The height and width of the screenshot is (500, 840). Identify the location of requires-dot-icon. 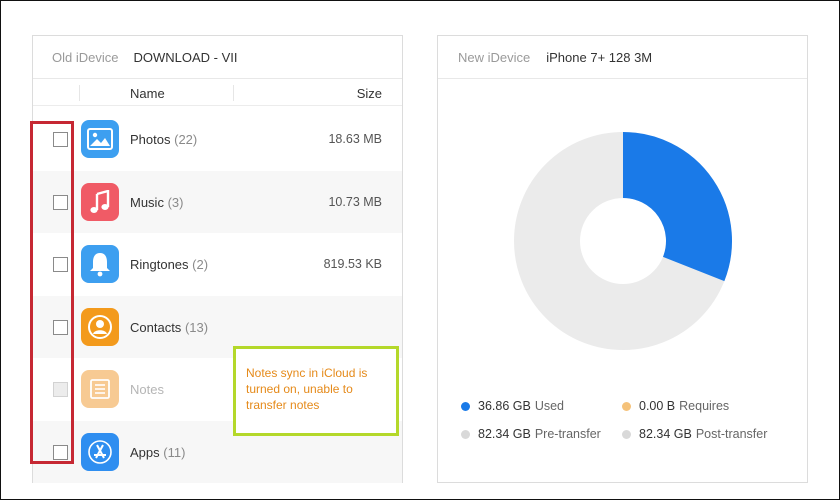
(626, 406).